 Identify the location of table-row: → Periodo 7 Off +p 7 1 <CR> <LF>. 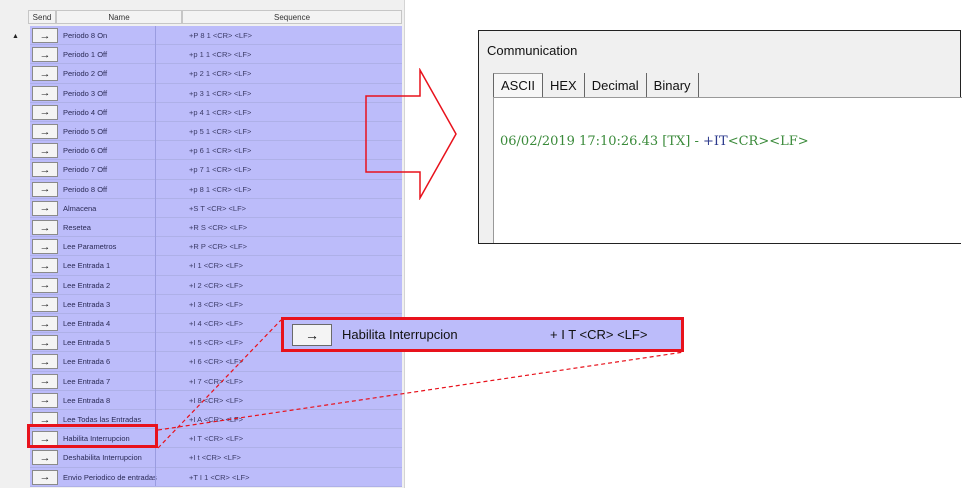
(216, 170).